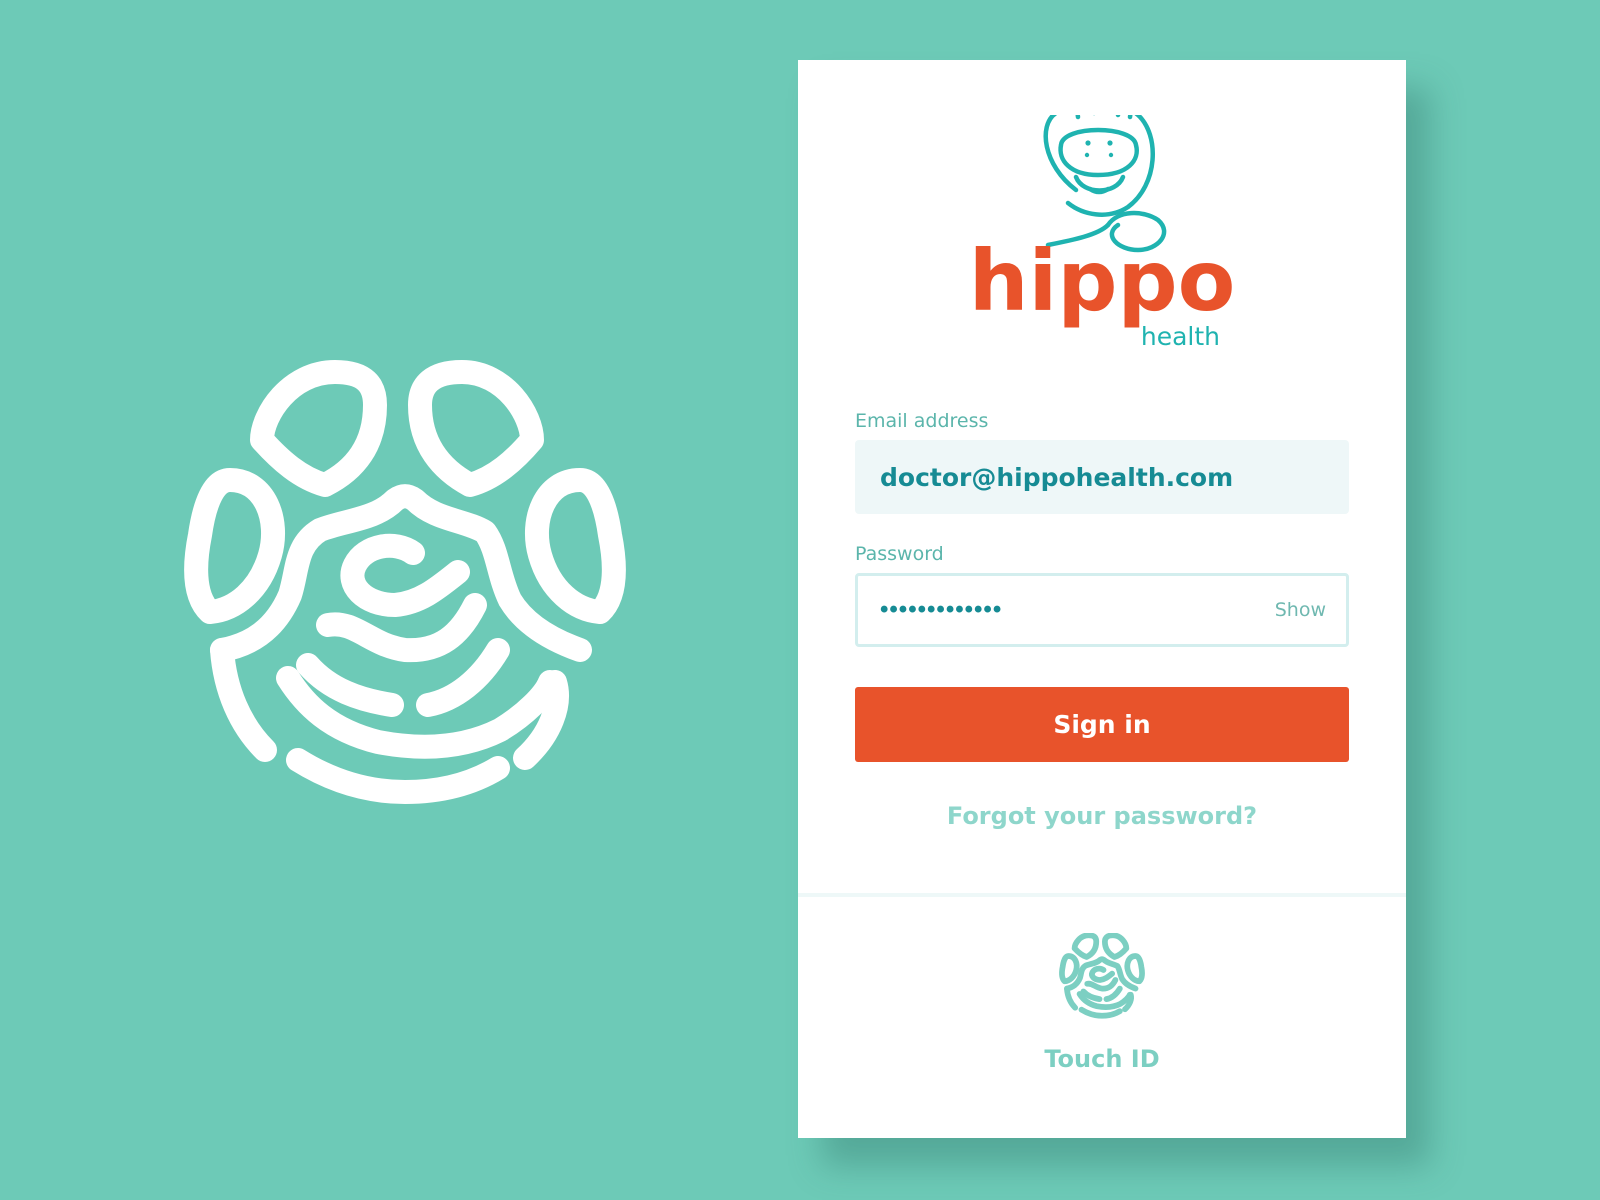 The width and height of the screenshot is (1600, 1200). I want to click on show-password-toggle: Show, so click(1300, 610).